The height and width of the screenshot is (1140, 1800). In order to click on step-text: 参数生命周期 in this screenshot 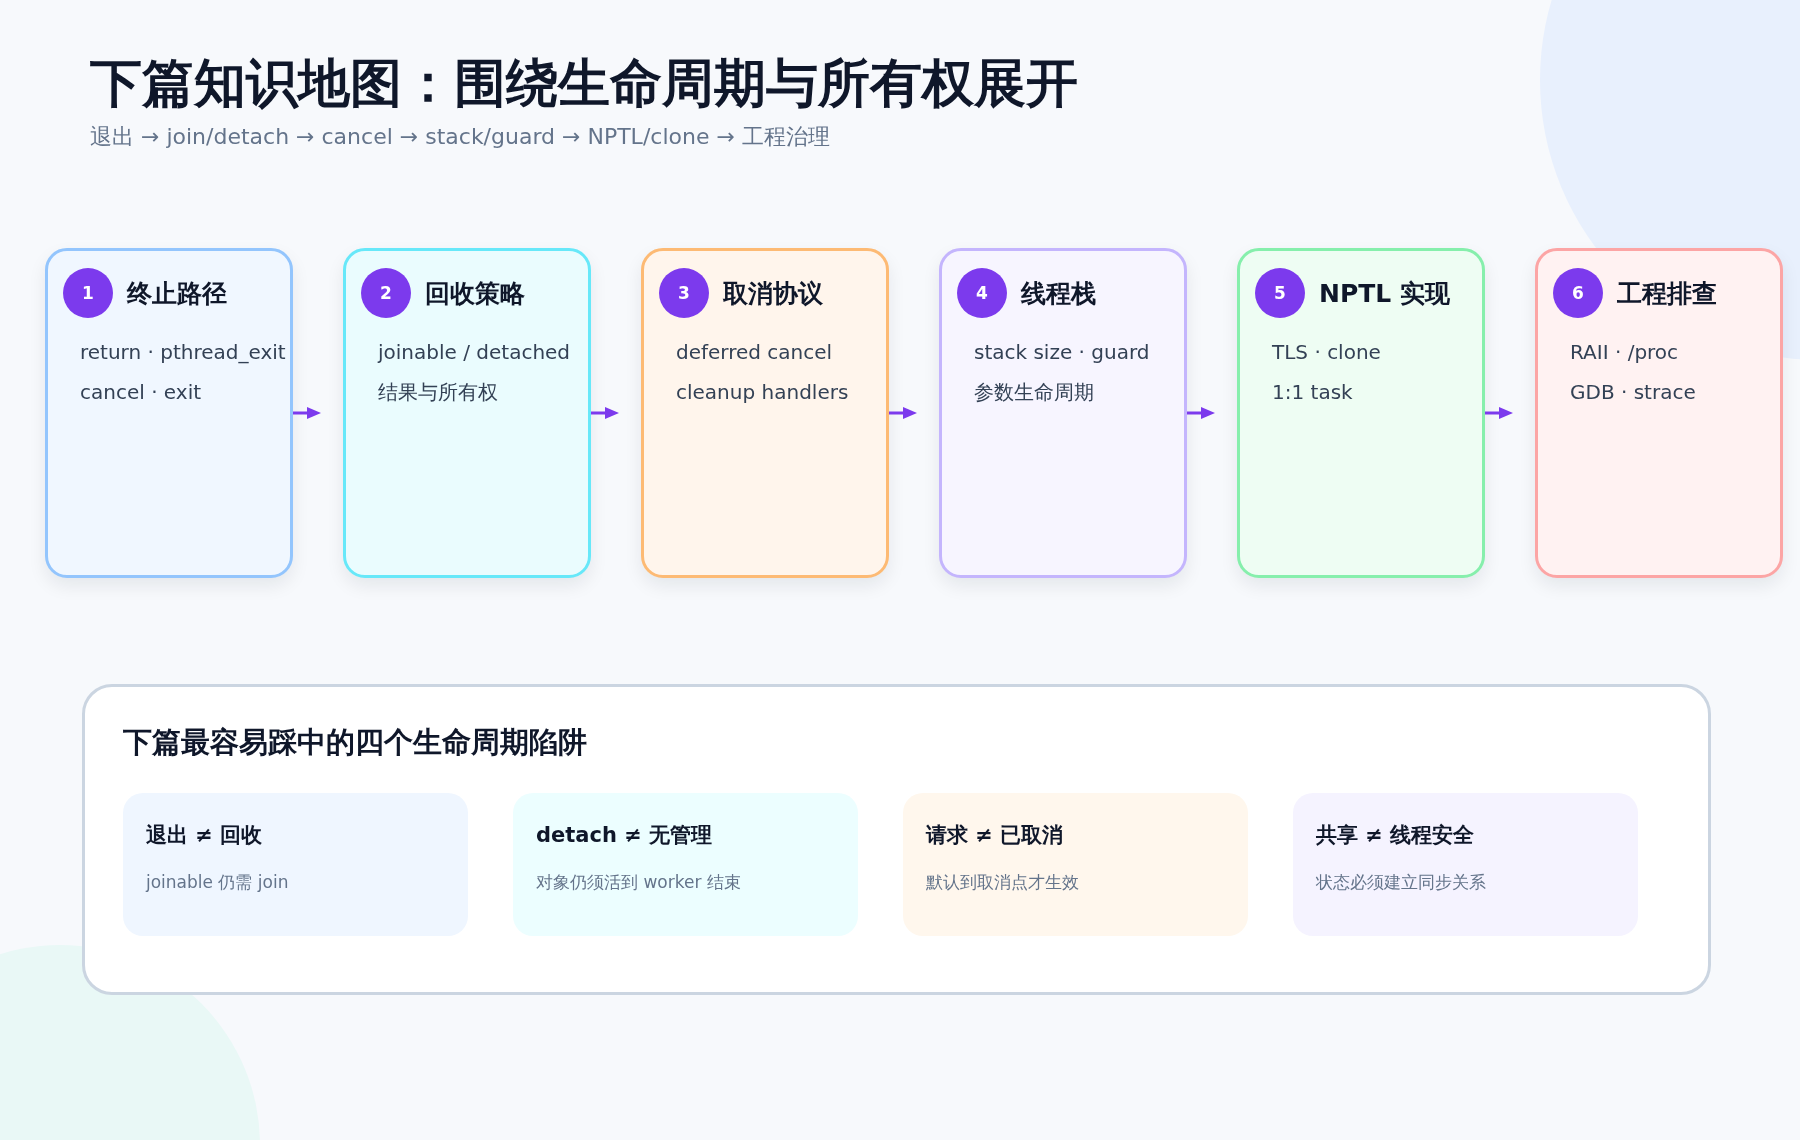, I will do `click(1034, 392)`.